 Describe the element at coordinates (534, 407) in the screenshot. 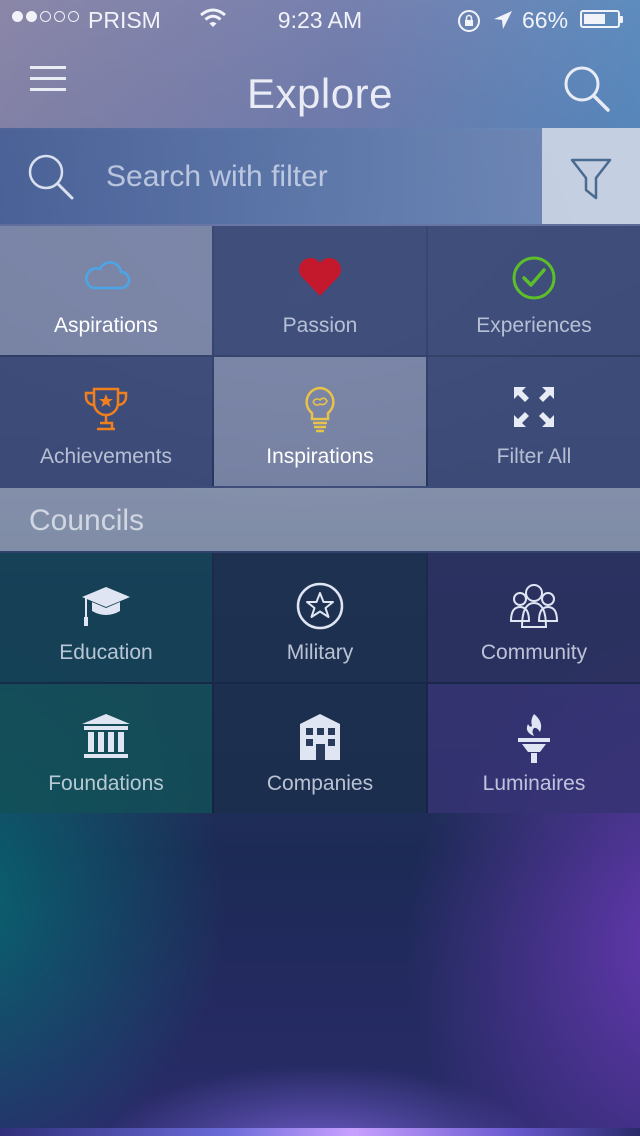

I see `expand-arrows-icon` at that location.